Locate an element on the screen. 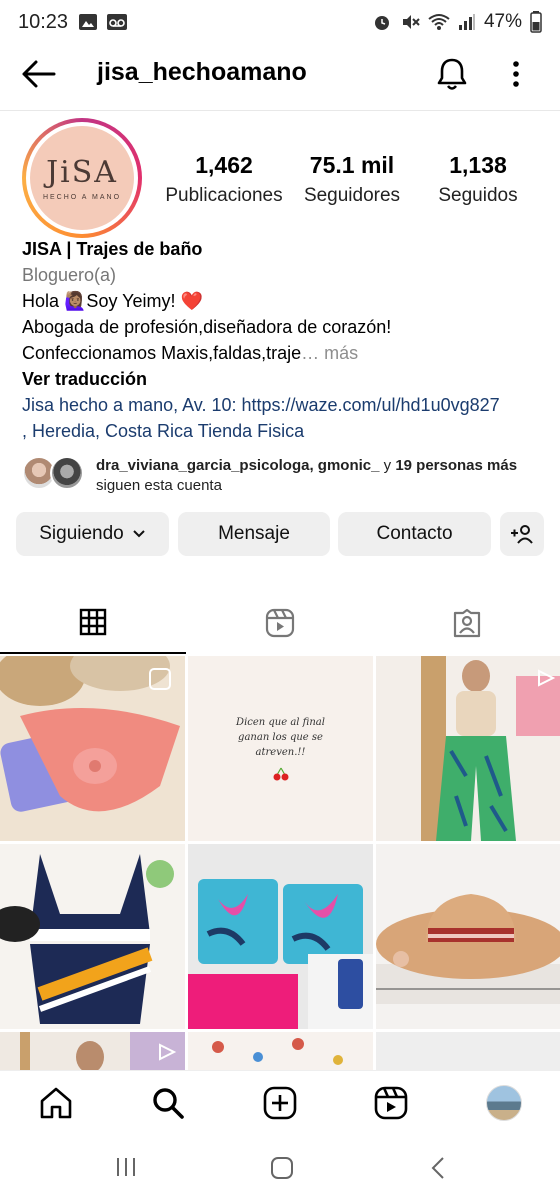 The height and width of the screenshot is (1200, 560). bikini-photo is located at coordinates (92, 936).